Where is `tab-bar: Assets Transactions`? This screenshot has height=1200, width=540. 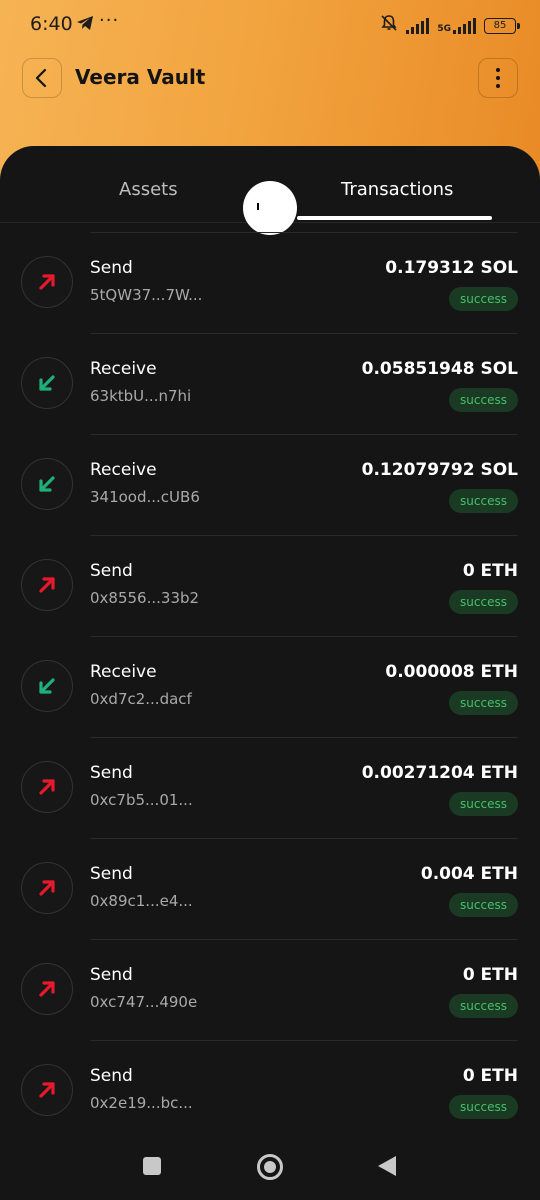
tab-bar: Assets Transactions is located at coordinates (270, 190).